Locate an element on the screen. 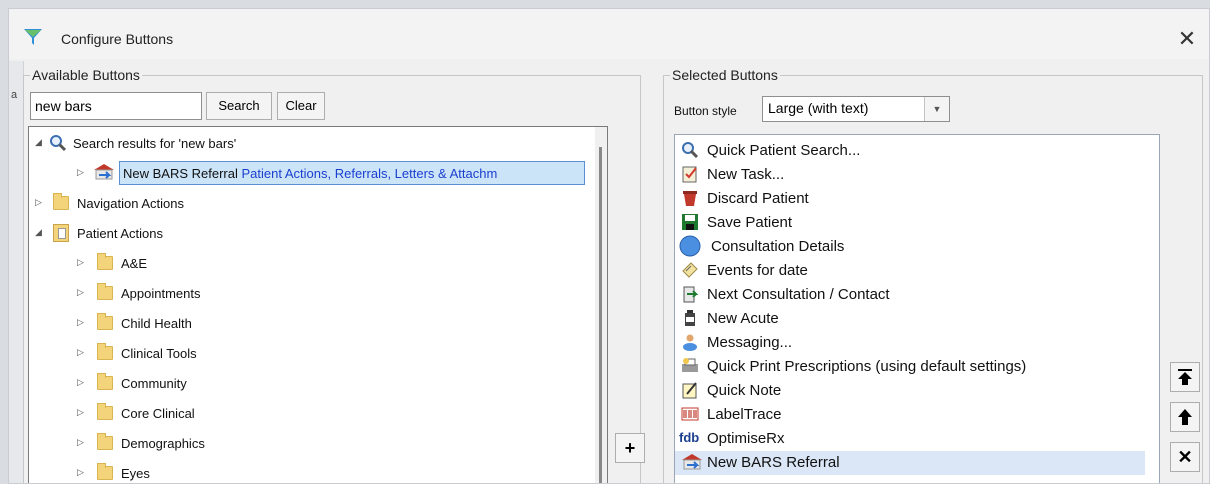  consultation-circle-icon is located at coordinates (690, 246).